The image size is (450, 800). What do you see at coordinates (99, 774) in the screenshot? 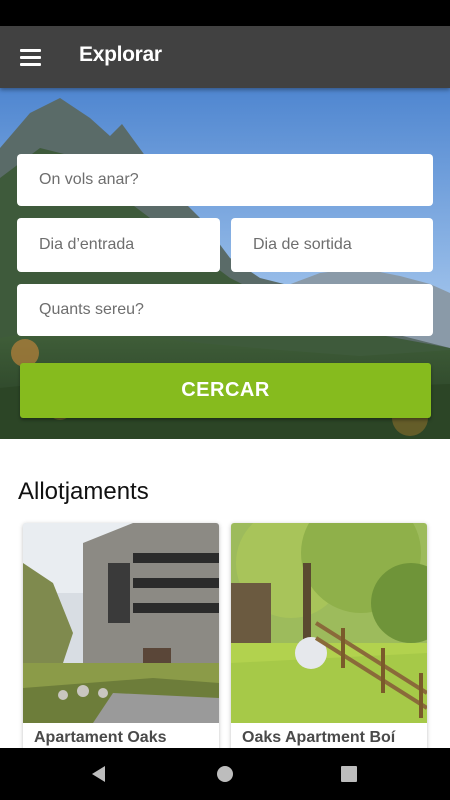
I see `back-triangle-icon` at bounding box center [99, 774].